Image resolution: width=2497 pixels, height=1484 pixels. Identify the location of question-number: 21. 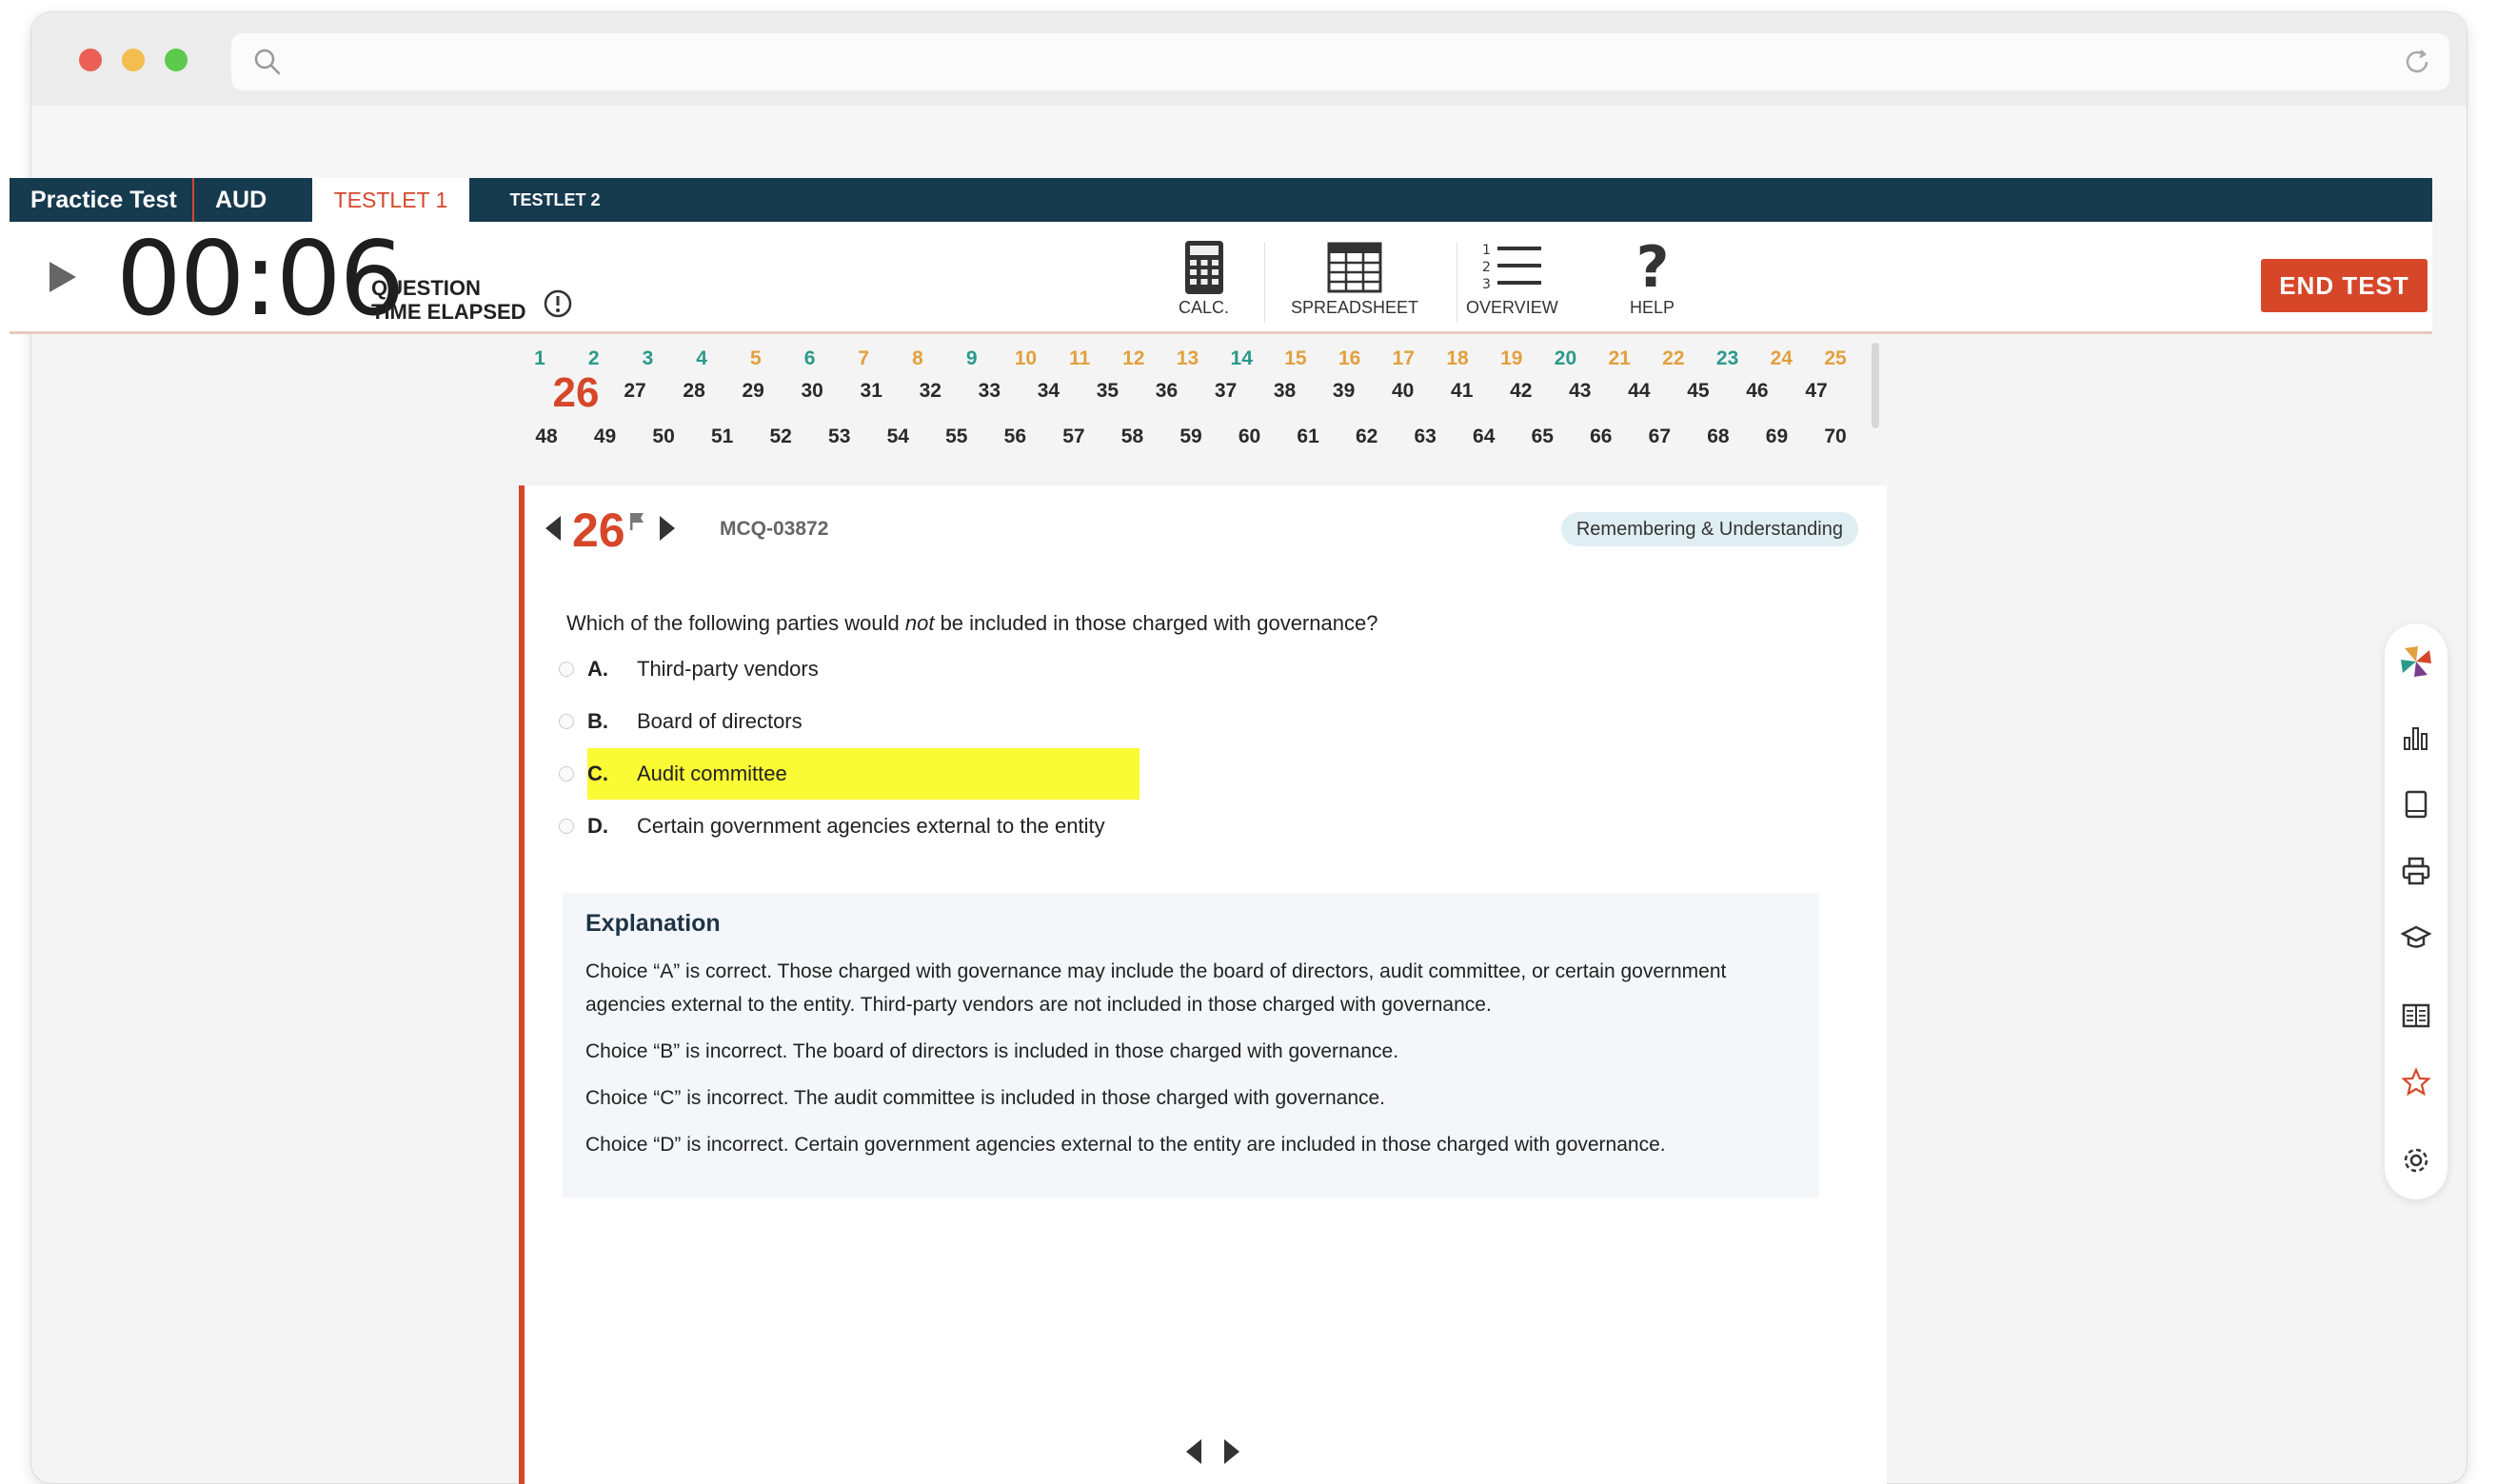
(1619, 358).